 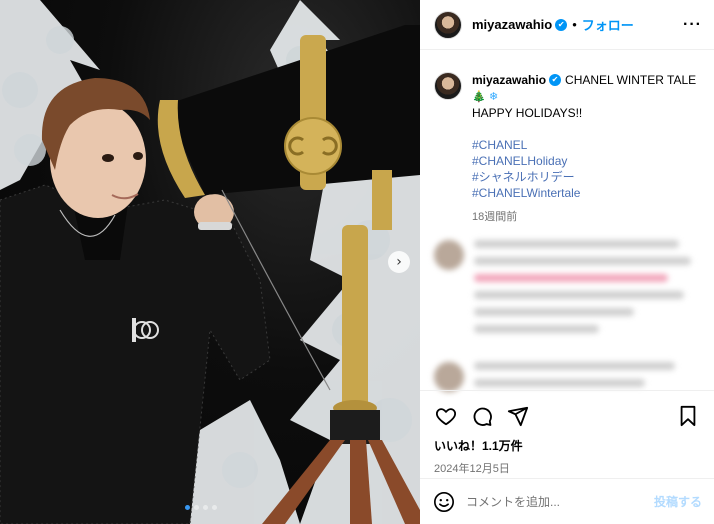 What do you see at coordinates (586, 145) in the screenshot?
I see `hashtag-link: #CHANEL` at bounding box center [586, 145].